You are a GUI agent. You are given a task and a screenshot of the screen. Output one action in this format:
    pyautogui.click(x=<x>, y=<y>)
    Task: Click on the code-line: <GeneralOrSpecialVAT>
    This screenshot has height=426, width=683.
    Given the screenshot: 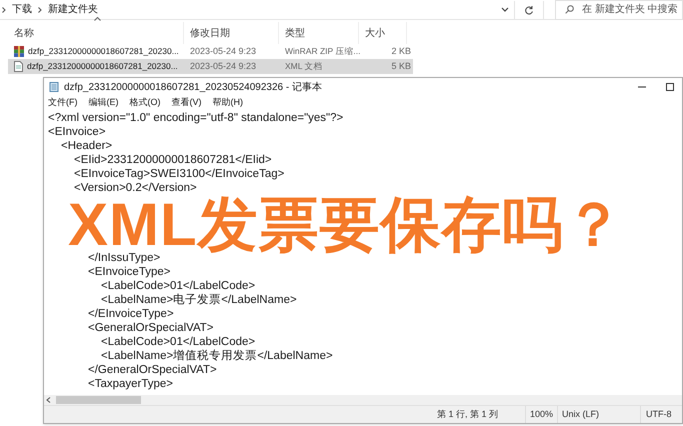 What is the action you would take?
    pyautogui.click(x=151, y=328)
    